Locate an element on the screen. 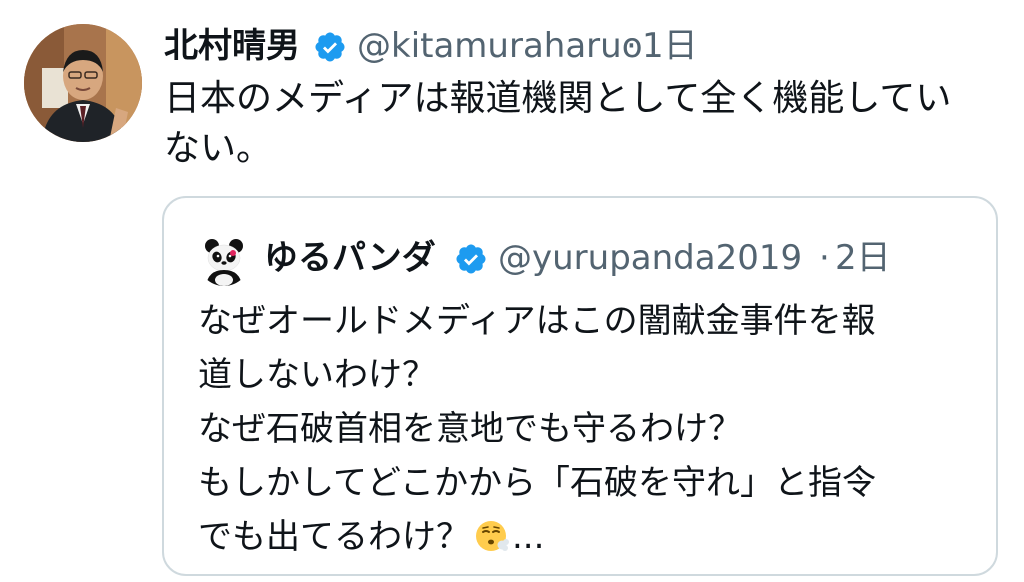  tweet-text: 日本のメディアは報道機関として全く機能してい ない。 is located at coordinates (574, 124).